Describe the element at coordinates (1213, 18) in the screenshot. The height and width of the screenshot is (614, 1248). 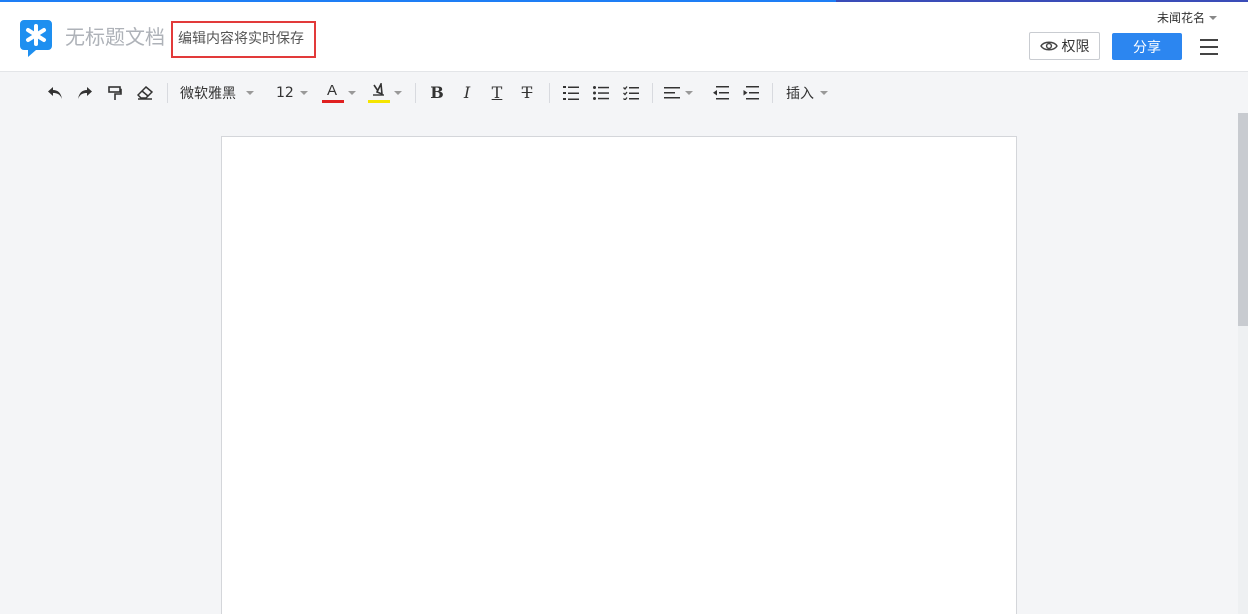
I see `user-menu-chevron-down-icon` at that location.